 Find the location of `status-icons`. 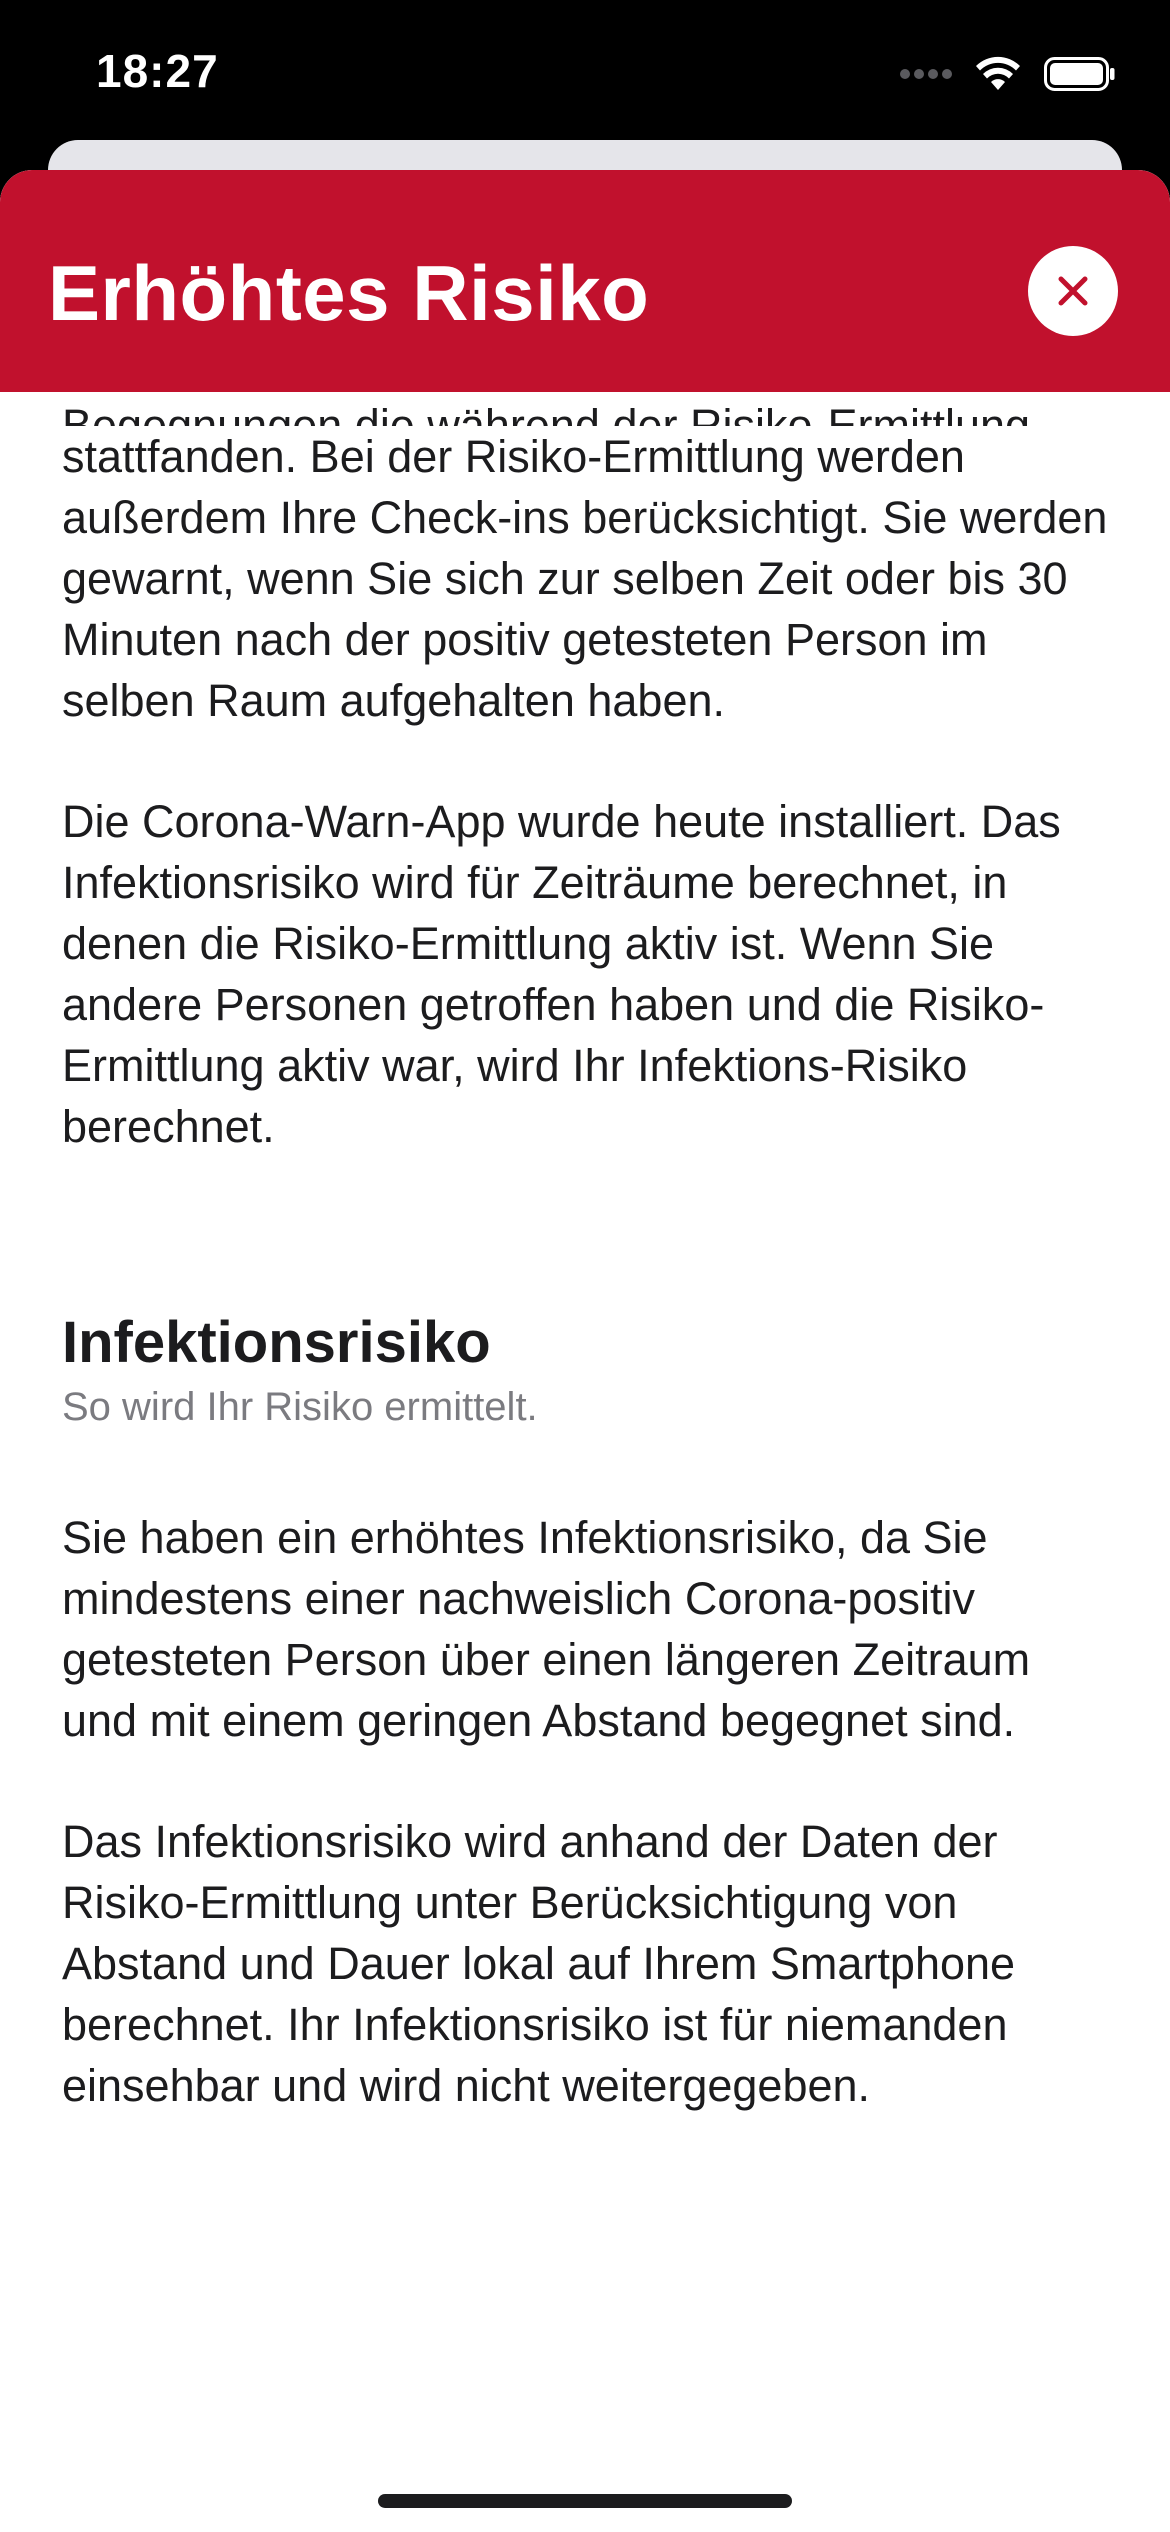

status-icons is located at coordinates (1008, 74).